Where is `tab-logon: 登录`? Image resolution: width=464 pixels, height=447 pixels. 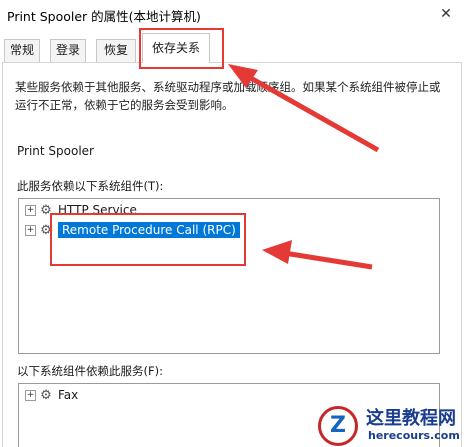 tab-logon: 登录 is located at coordinates (68, 50).